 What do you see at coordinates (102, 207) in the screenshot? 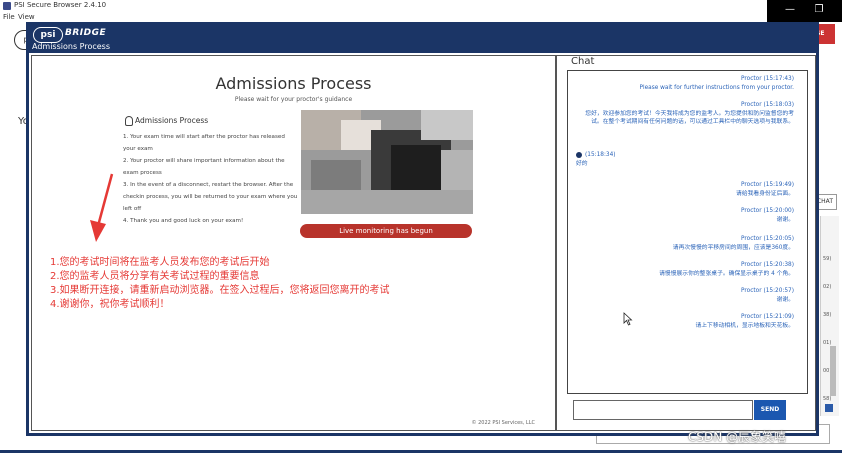
I see `red-arrow-icon` at bounding box center [102, 207].